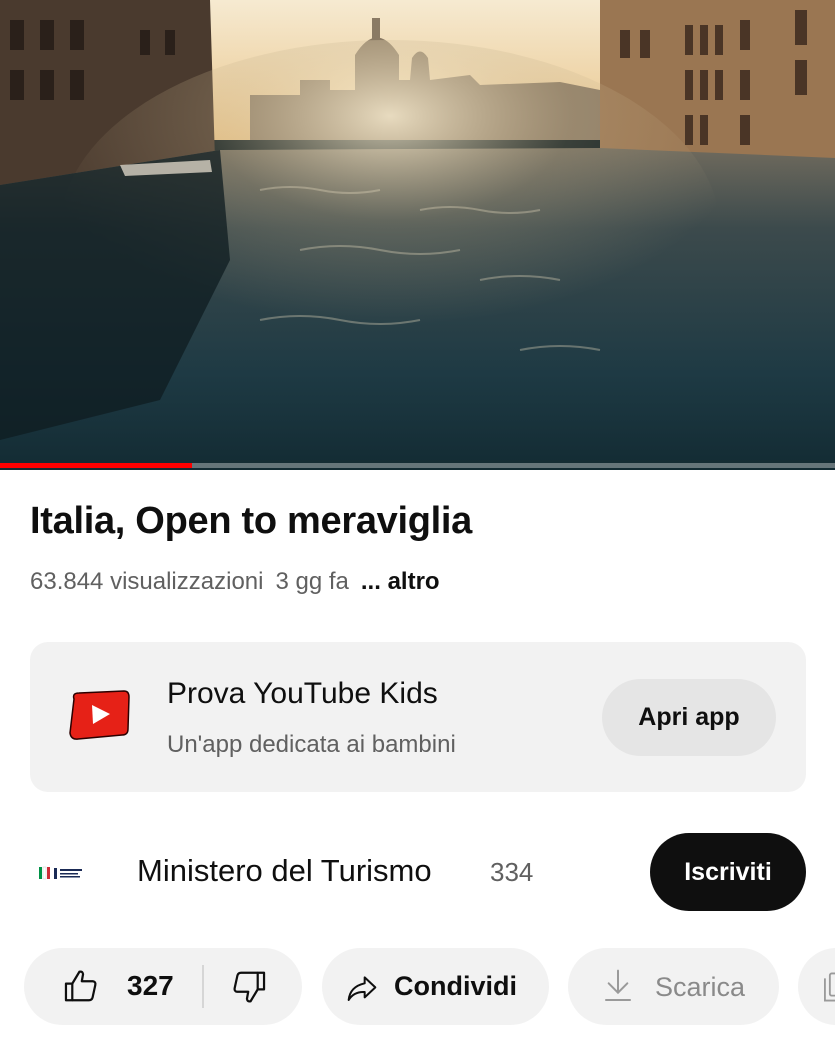 The width and height of the screenshot is (835, 1050). What do you see at coordinates (96, 465) in the screenshot?
I see `progress-bar-played` at bounding box center [96, 465].